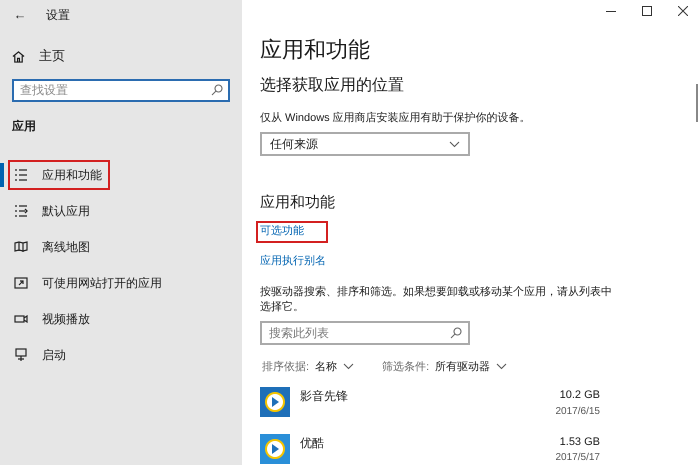 This screenshot has width=700, height=465. Describe the element at coordinates (59, 175) in the screenshot. I see `sidebar-item: 应用和功能` at that location.